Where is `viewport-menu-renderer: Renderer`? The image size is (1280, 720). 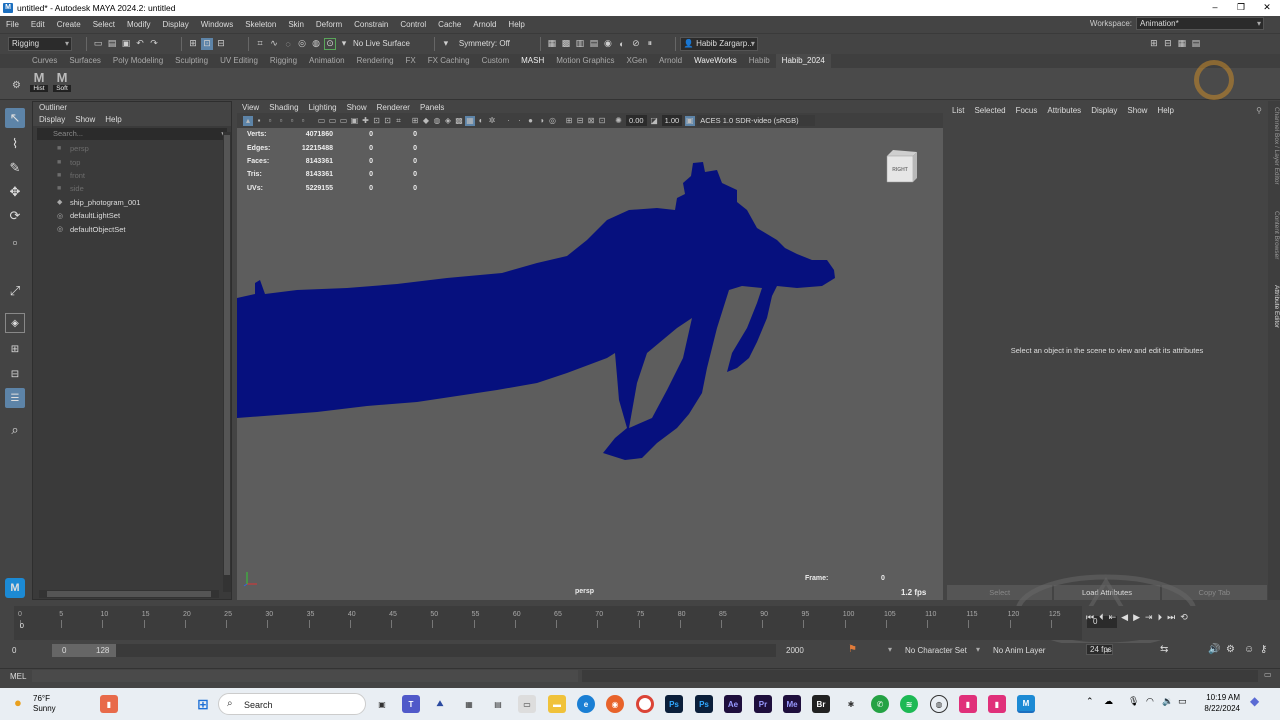
viewport-menu-renderer: Renderer is located at coordinates (393, 107).